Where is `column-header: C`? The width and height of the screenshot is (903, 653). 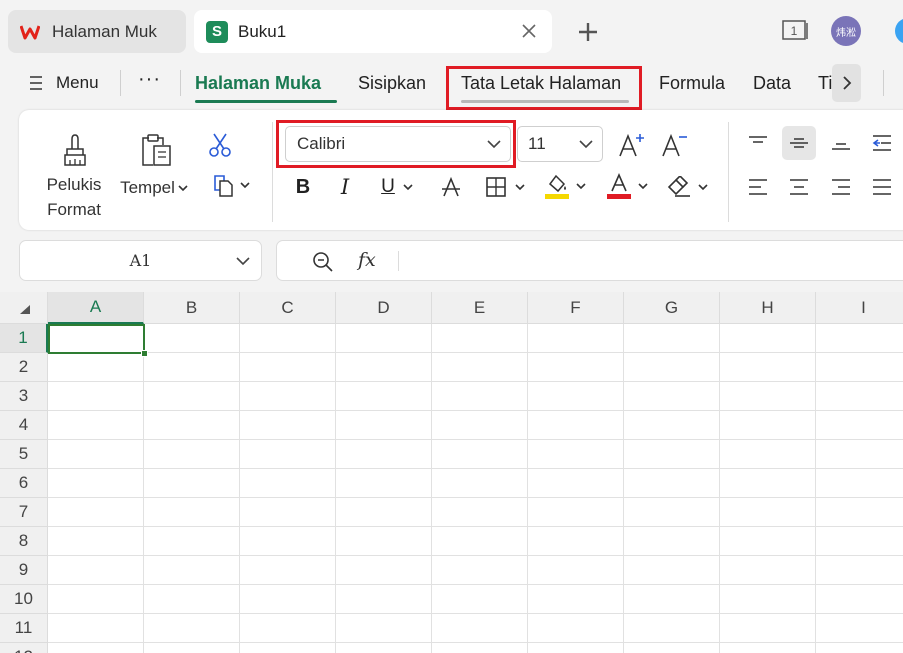
column-header: C is located at coordinates (288, 308).